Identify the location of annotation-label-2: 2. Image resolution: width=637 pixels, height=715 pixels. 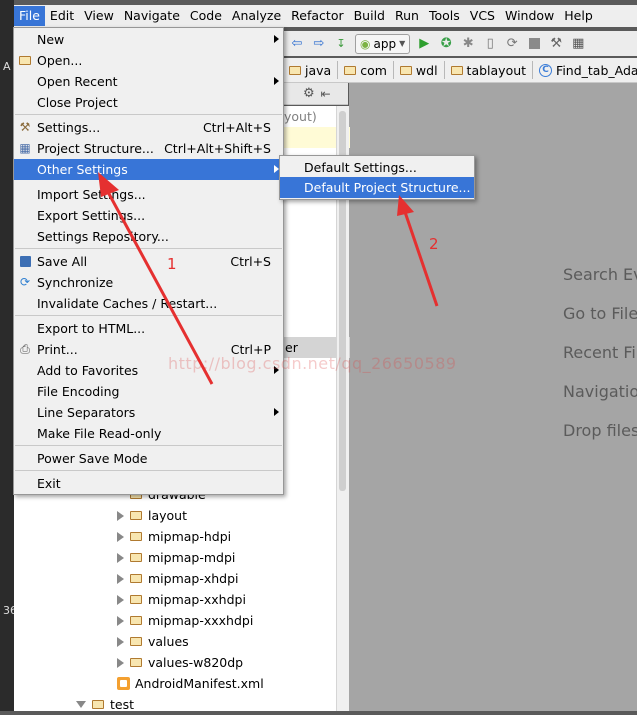
(434, 244).